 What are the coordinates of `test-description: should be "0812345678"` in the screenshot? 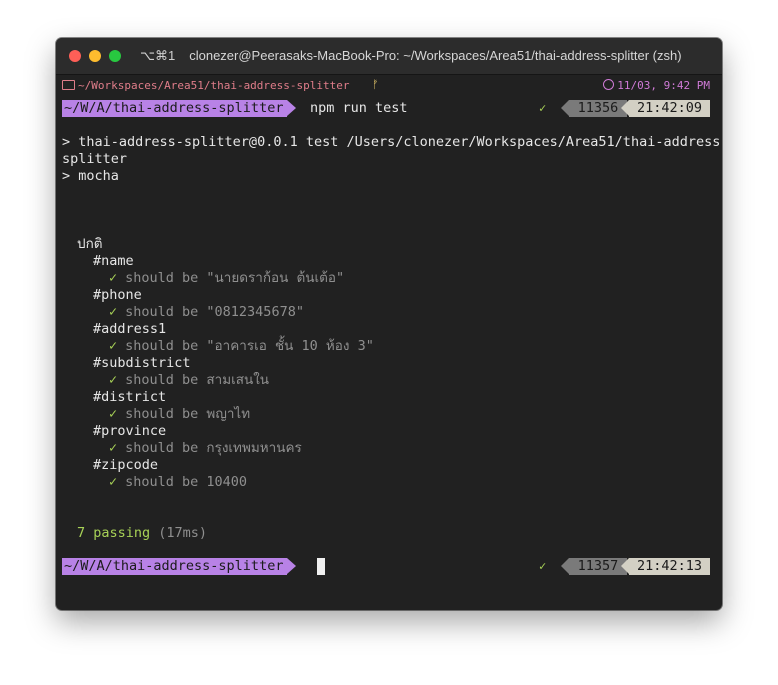 It's located at (214, 312).